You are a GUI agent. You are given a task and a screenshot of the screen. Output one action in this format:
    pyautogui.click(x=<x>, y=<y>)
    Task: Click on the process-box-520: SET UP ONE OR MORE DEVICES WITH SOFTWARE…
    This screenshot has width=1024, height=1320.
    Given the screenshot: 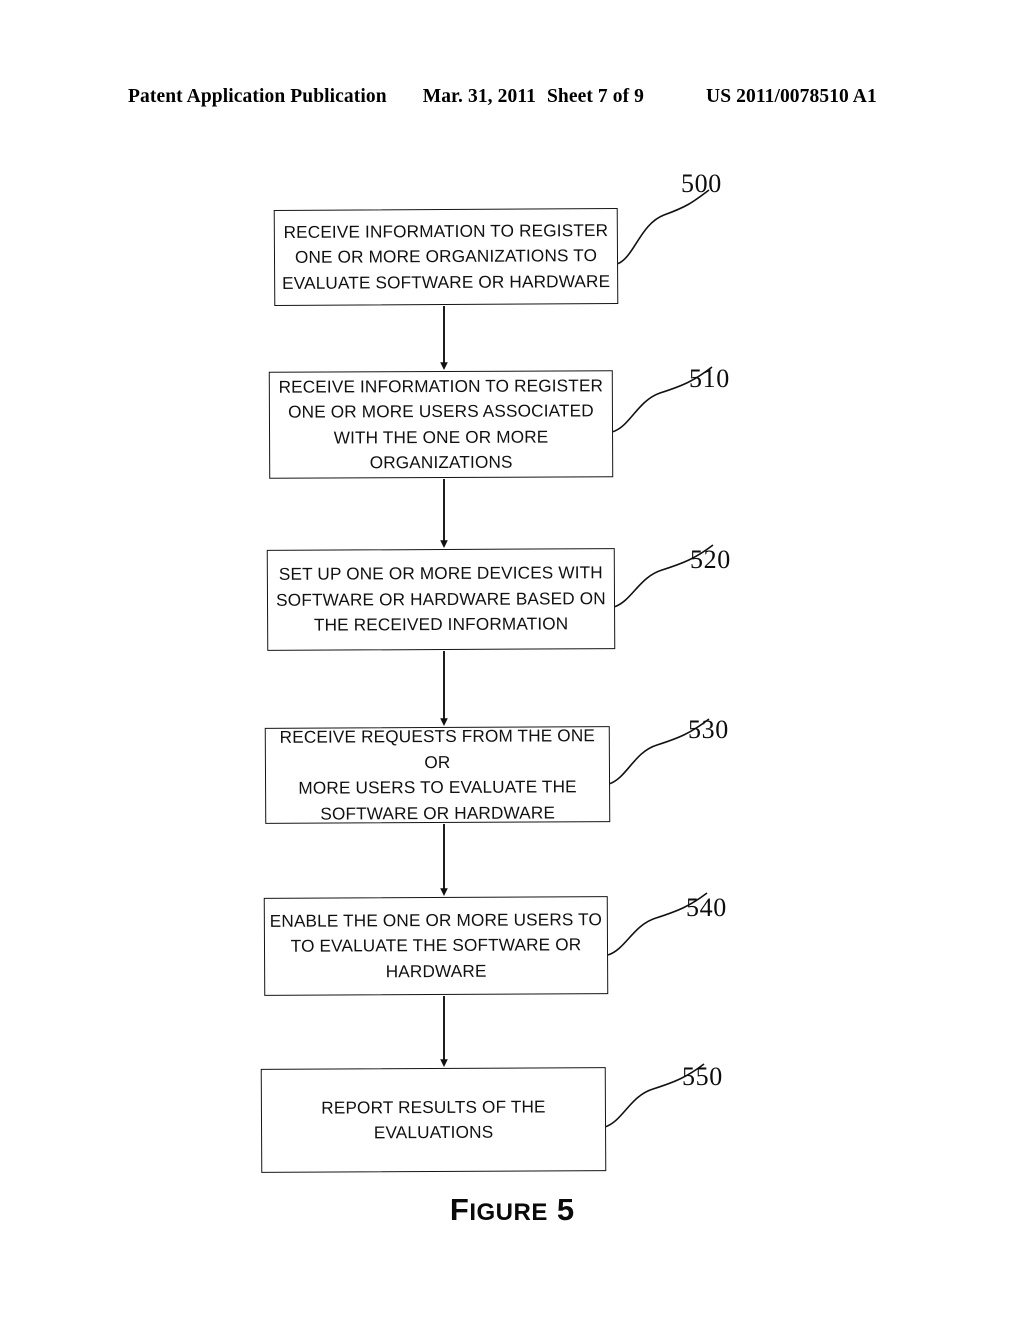 What is the action you would take?
    pyautogui.click(x=441, y=599)
    